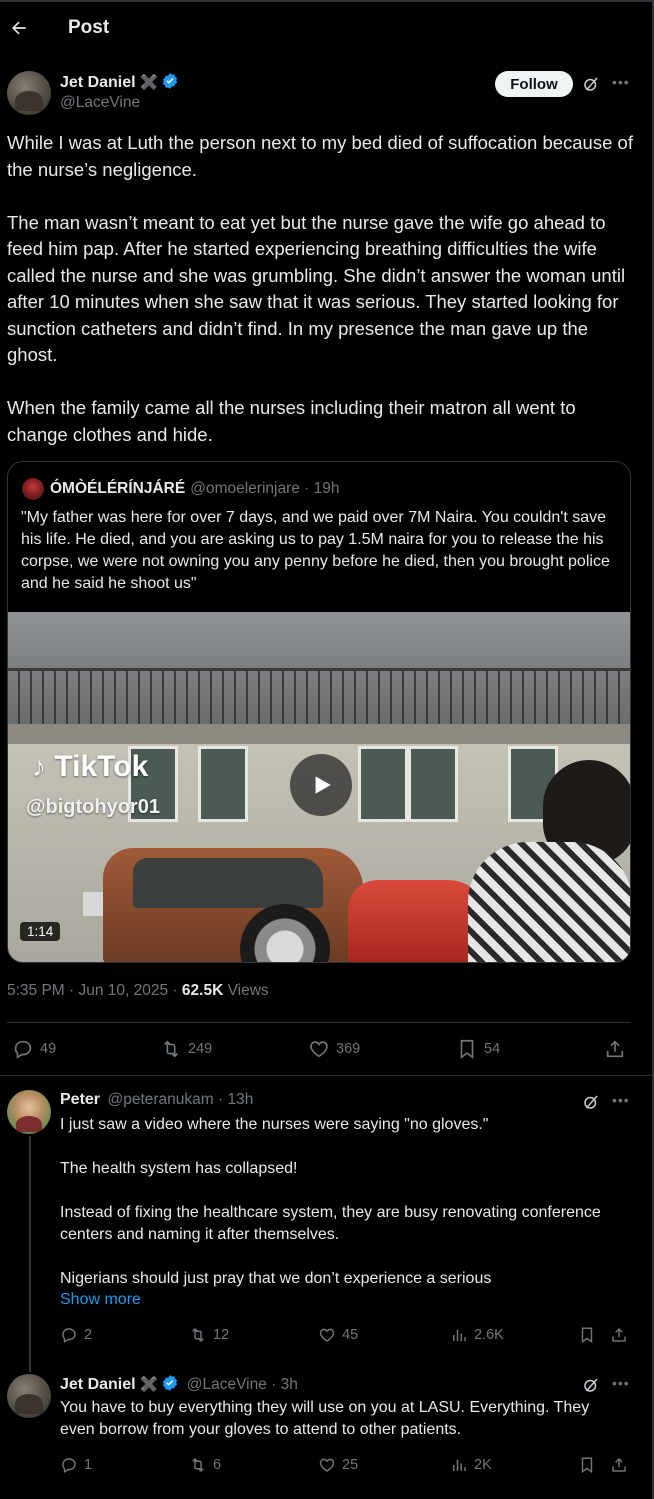 This screenshot has width=654, height=1499. I want to click on like-button: 45, so click(338, 1335).